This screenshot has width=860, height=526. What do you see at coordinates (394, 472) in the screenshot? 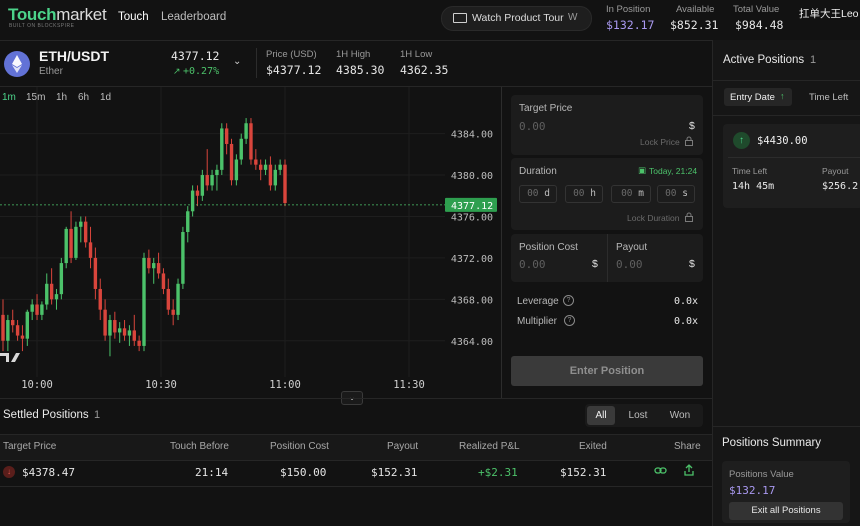
I see `row-payout: $152.31` at bounding box center [394, 472].